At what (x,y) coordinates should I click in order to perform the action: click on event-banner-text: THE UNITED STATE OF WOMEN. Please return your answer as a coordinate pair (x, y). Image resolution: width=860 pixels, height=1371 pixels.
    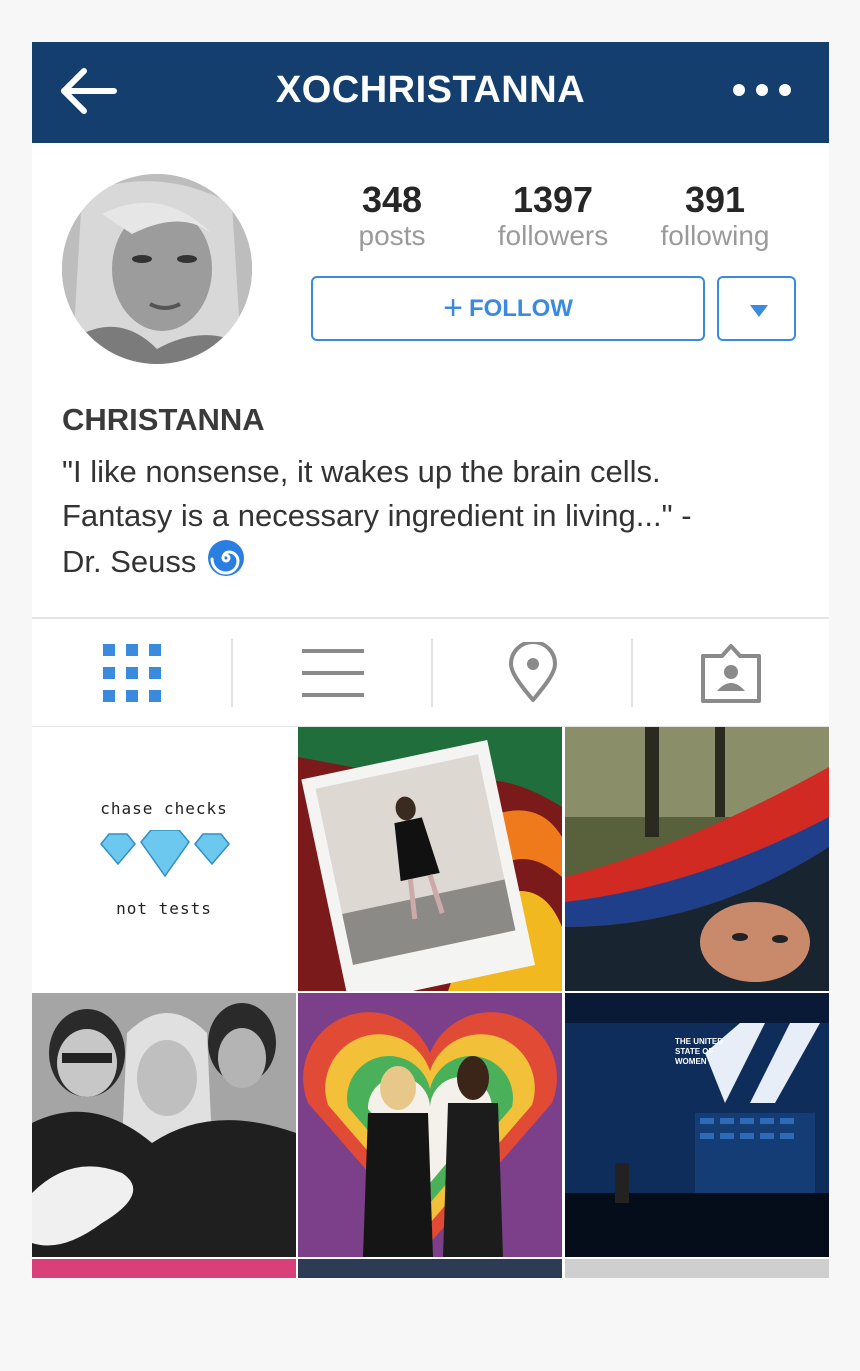
    Looking at the image, I should click on (699, 1052).